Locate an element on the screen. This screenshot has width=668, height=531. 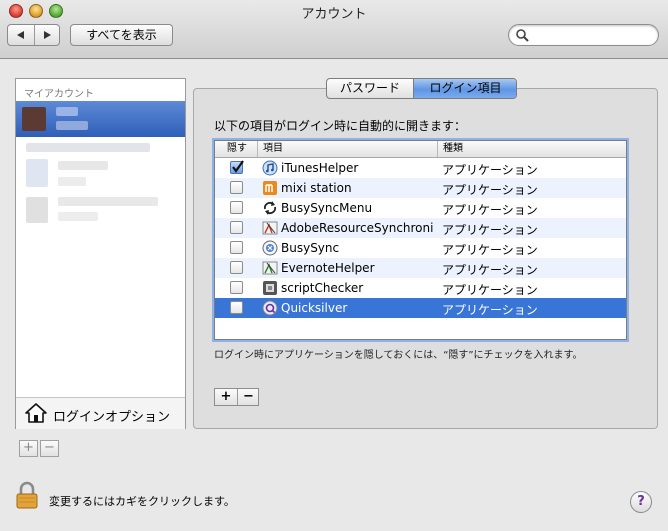
table-row: scriptChecker アプリケーション is located at coordinates (420, 288).